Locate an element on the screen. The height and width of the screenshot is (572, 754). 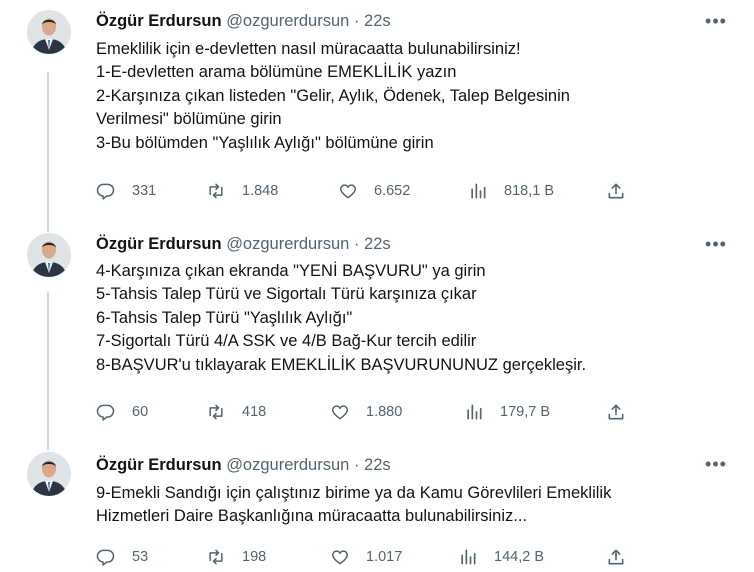
like-count: 1.880 is located at coordinates (384, 412).